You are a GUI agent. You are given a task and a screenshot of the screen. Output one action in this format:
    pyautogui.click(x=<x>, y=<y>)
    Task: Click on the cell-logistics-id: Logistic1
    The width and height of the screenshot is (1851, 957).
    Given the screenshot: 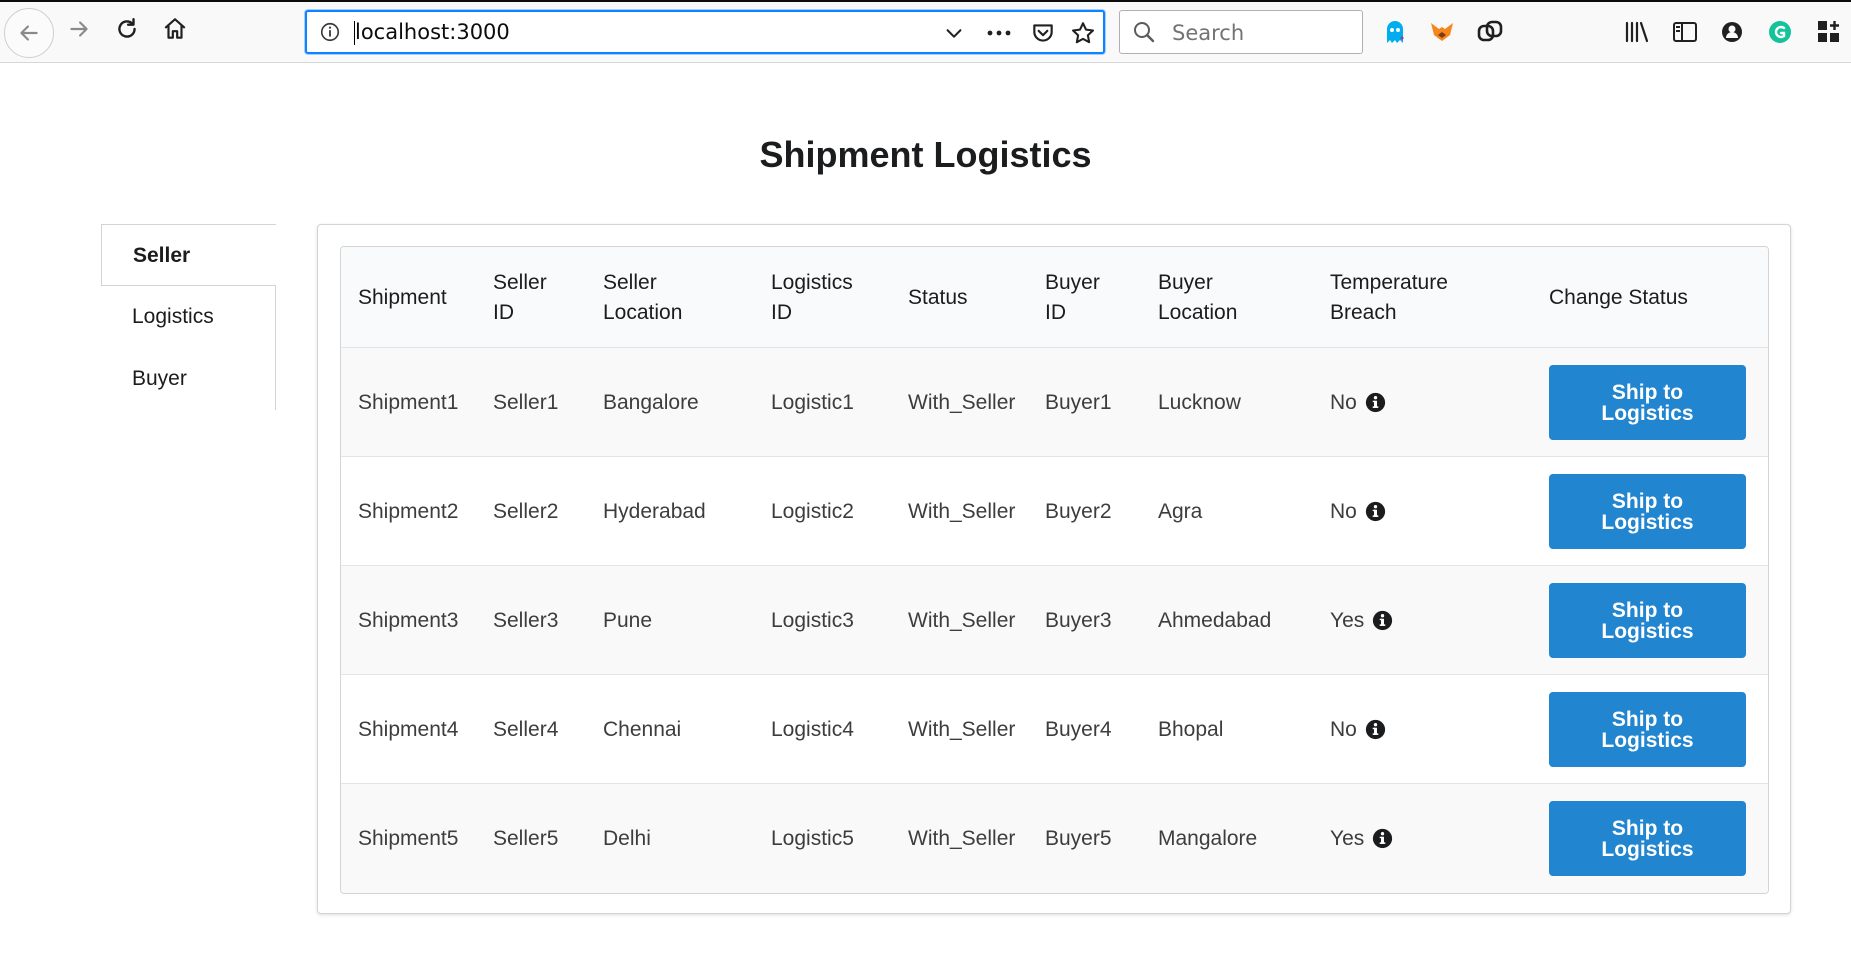 What is the action you would take?
    pyautogui.click(x=812, y=402)
    